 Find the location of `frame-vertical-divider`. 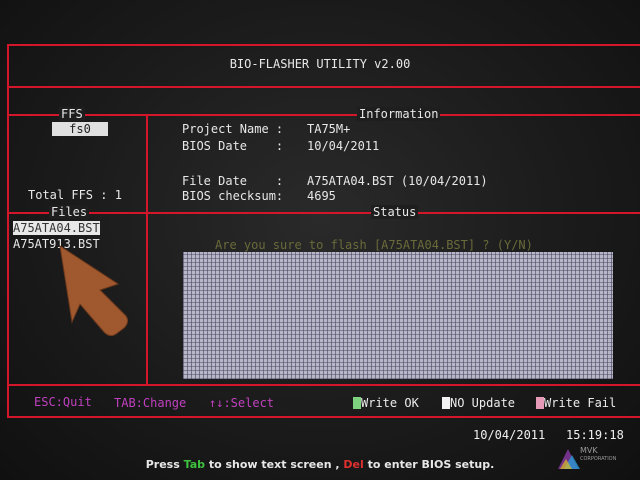

frame-vertical-divider is located at coordinates (147, 249).